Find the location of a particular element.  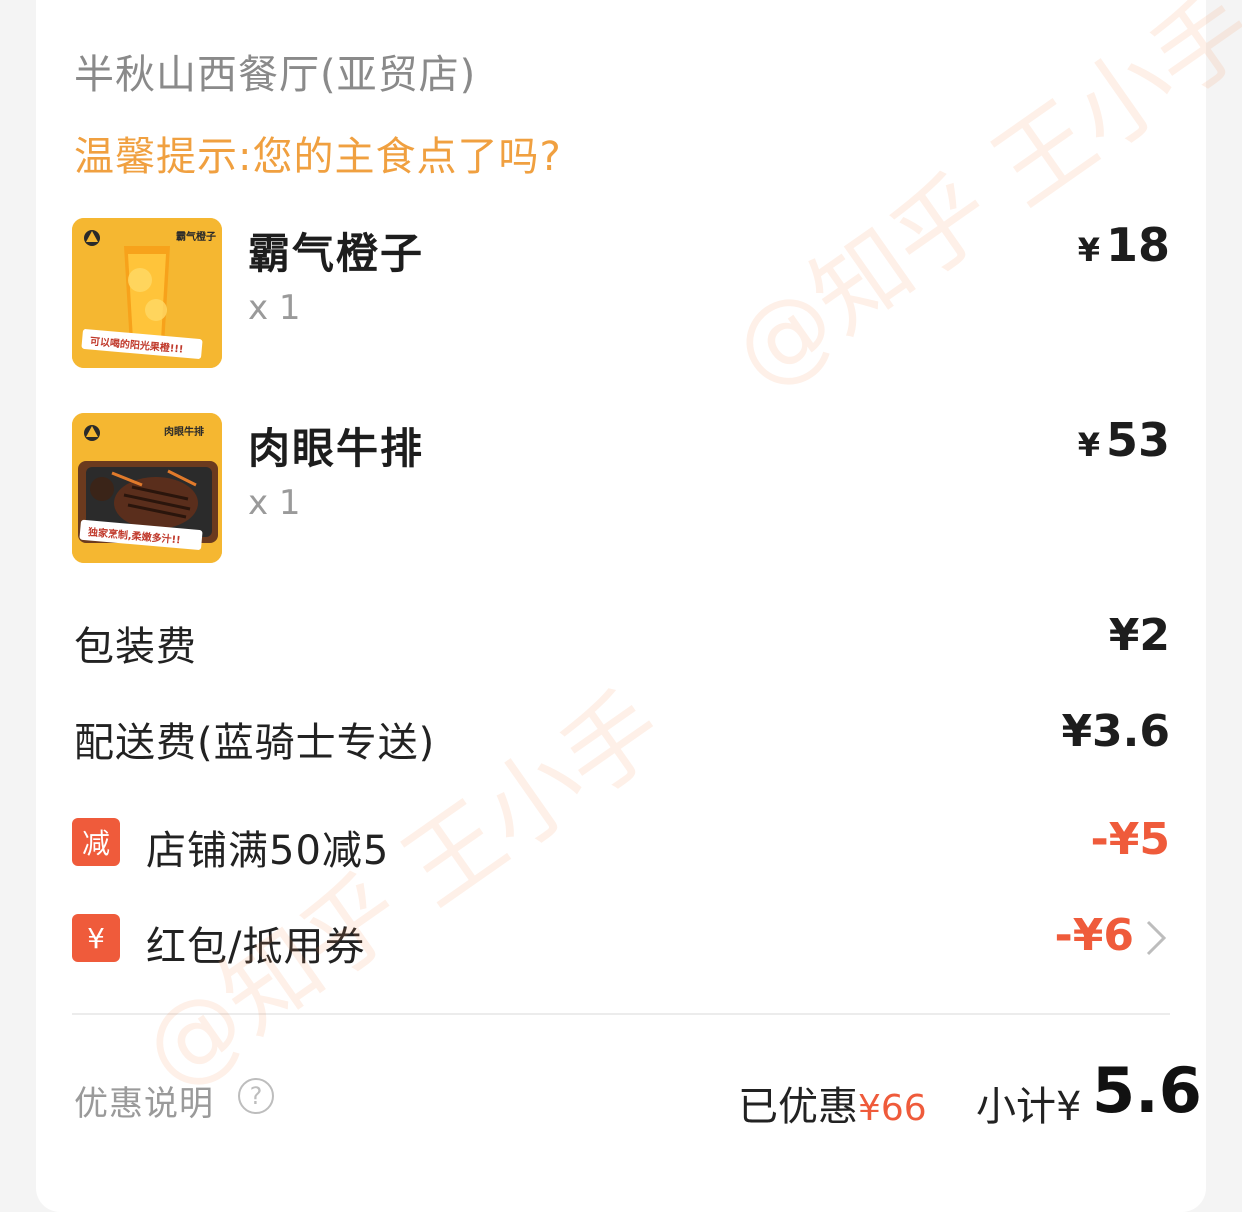

item-price-value: 53 is located at coordinates (1137, 440).